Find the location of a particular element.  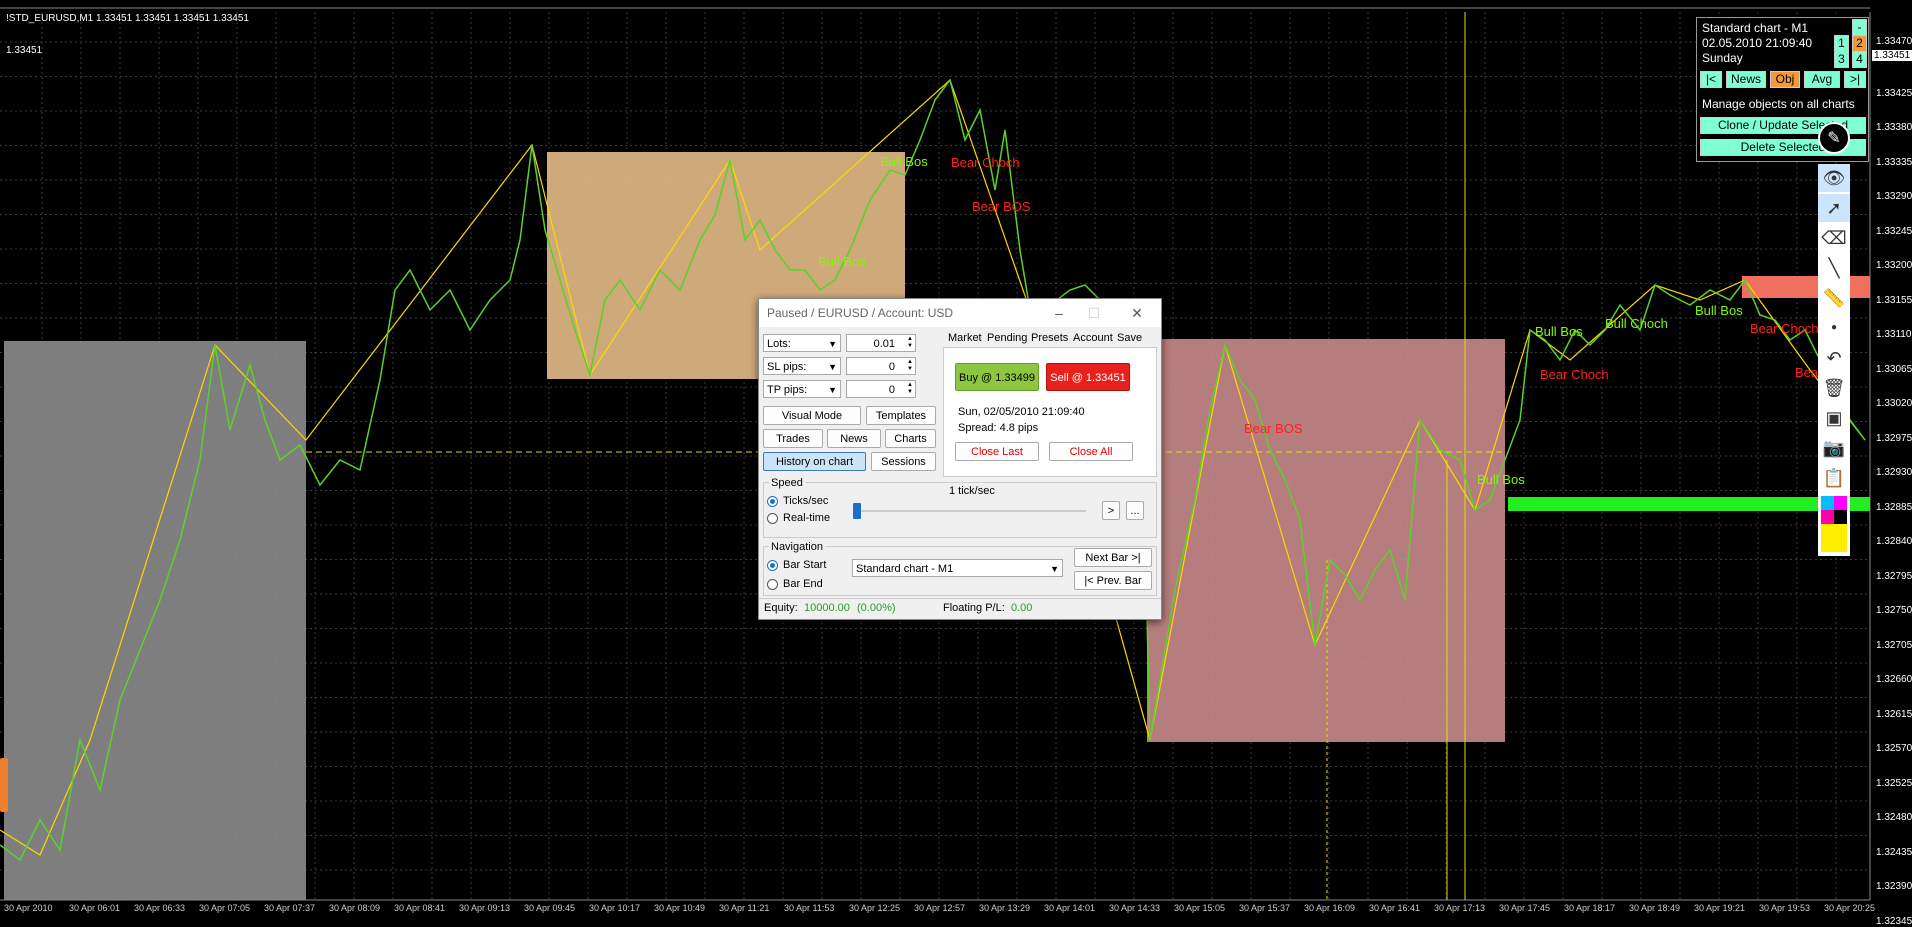

prev-bar-button: |< Prev. Bar is located at coordinates (1113, 580).